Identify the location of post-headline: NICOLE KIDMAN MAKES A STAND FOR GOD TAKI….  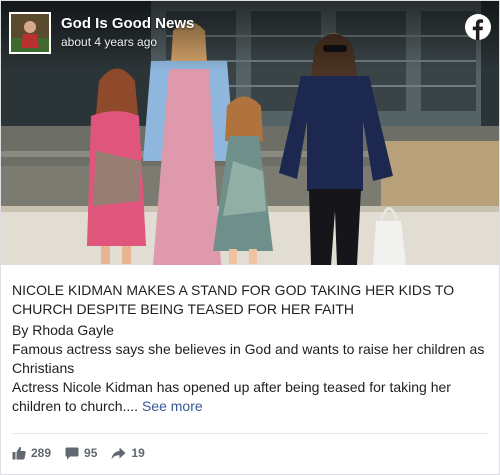
(250, 300).